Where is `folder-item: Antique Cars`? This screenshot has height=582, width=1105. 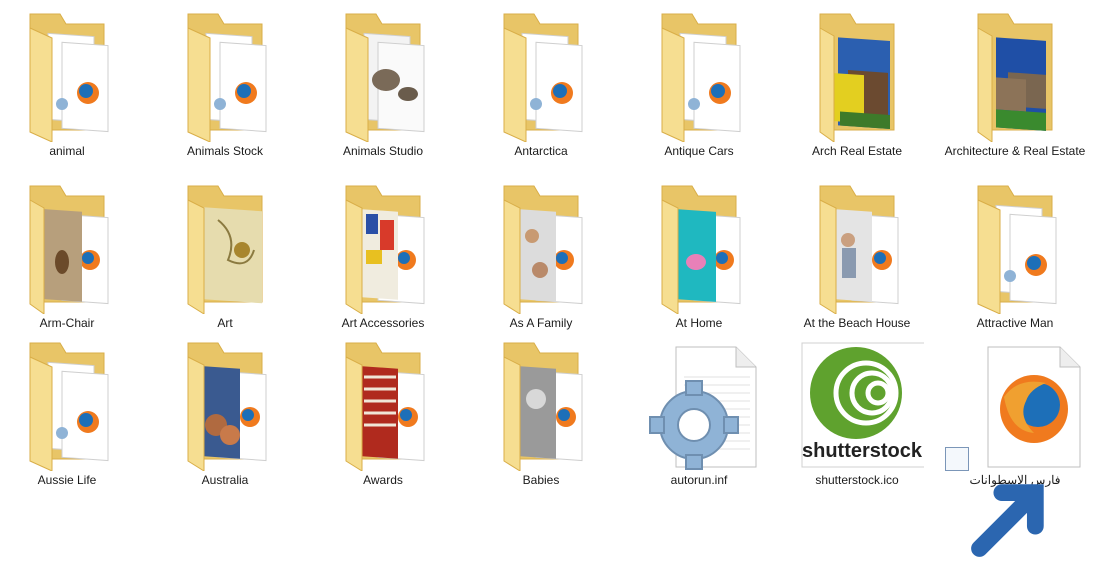 folder-item: Antique Cars is located at coordinates (699, 92).